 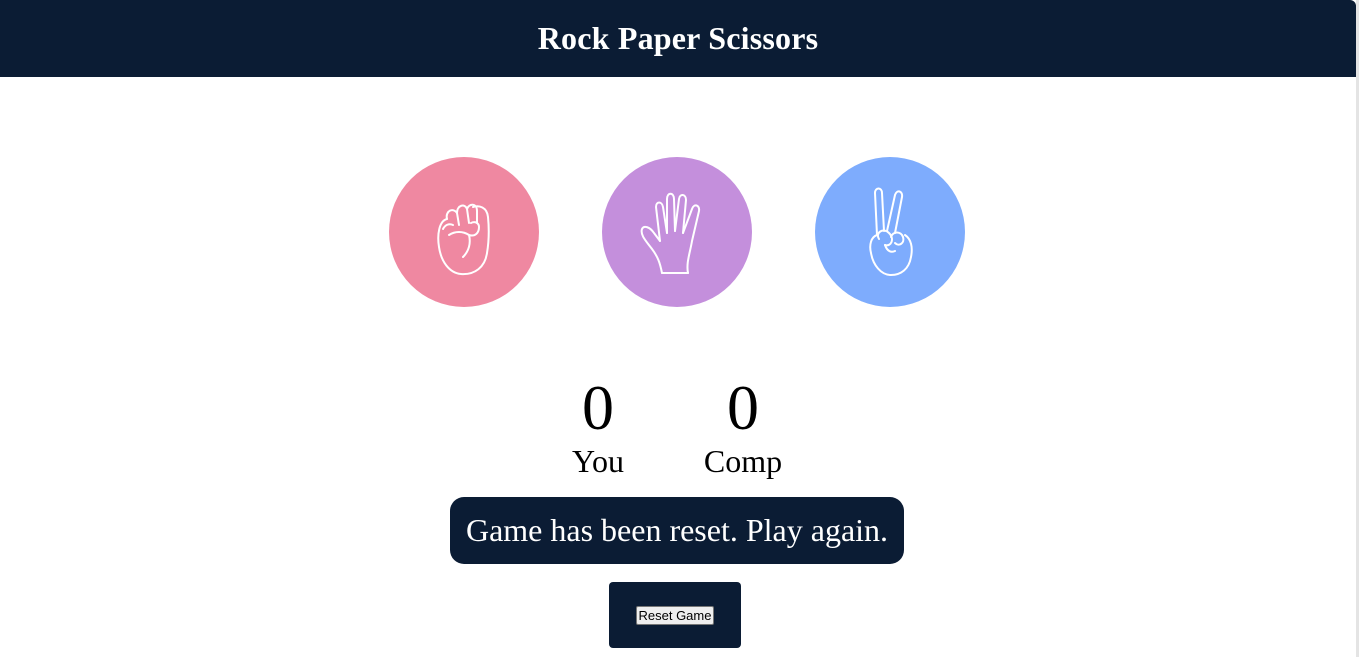 I want to click on reset-game-button: Reset Game, so click(x=675, y=615).